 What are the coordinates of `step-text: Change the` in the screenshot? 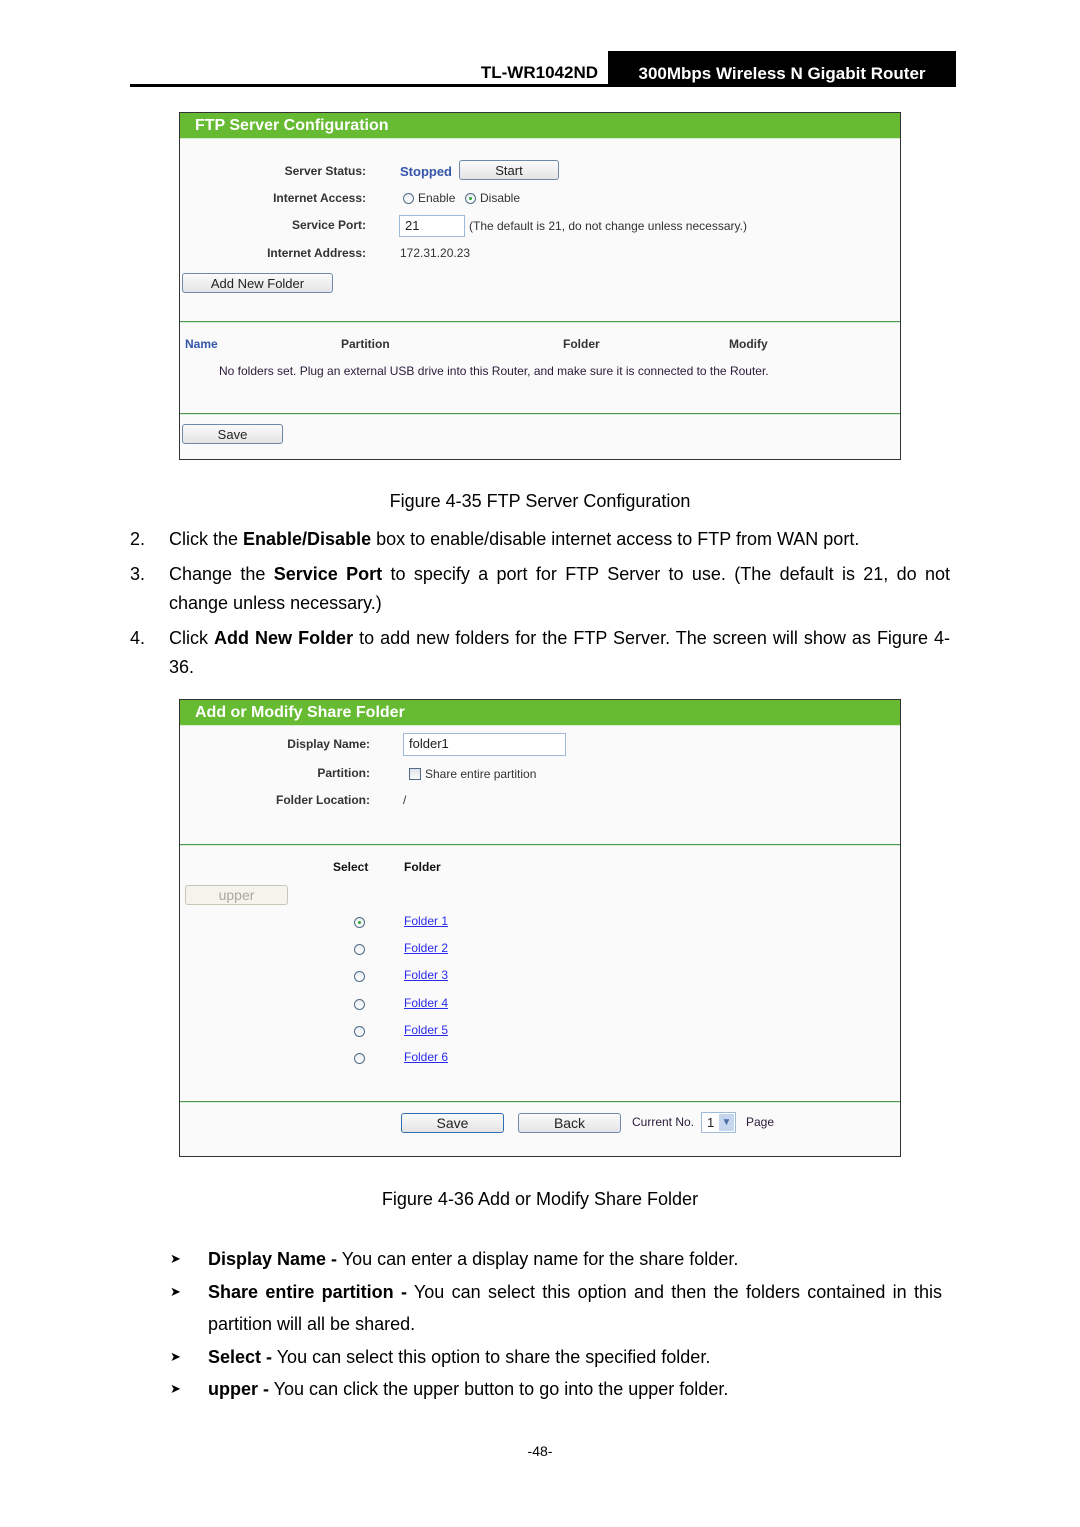 It's located at (221, 574).